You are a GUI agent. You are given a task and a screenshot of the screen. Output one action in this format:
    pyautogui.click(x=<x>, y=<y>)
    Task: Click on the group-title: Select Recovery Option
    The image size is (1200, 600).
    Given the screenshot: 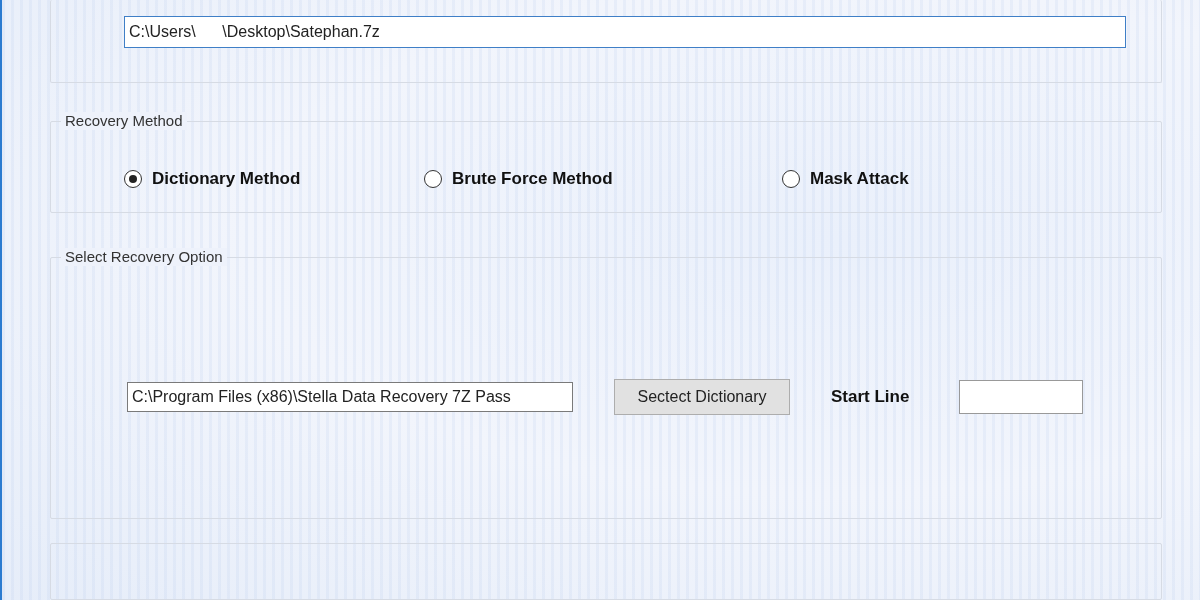 What is the action you would take?
    pyautogui.click(x=144, y=257)
    